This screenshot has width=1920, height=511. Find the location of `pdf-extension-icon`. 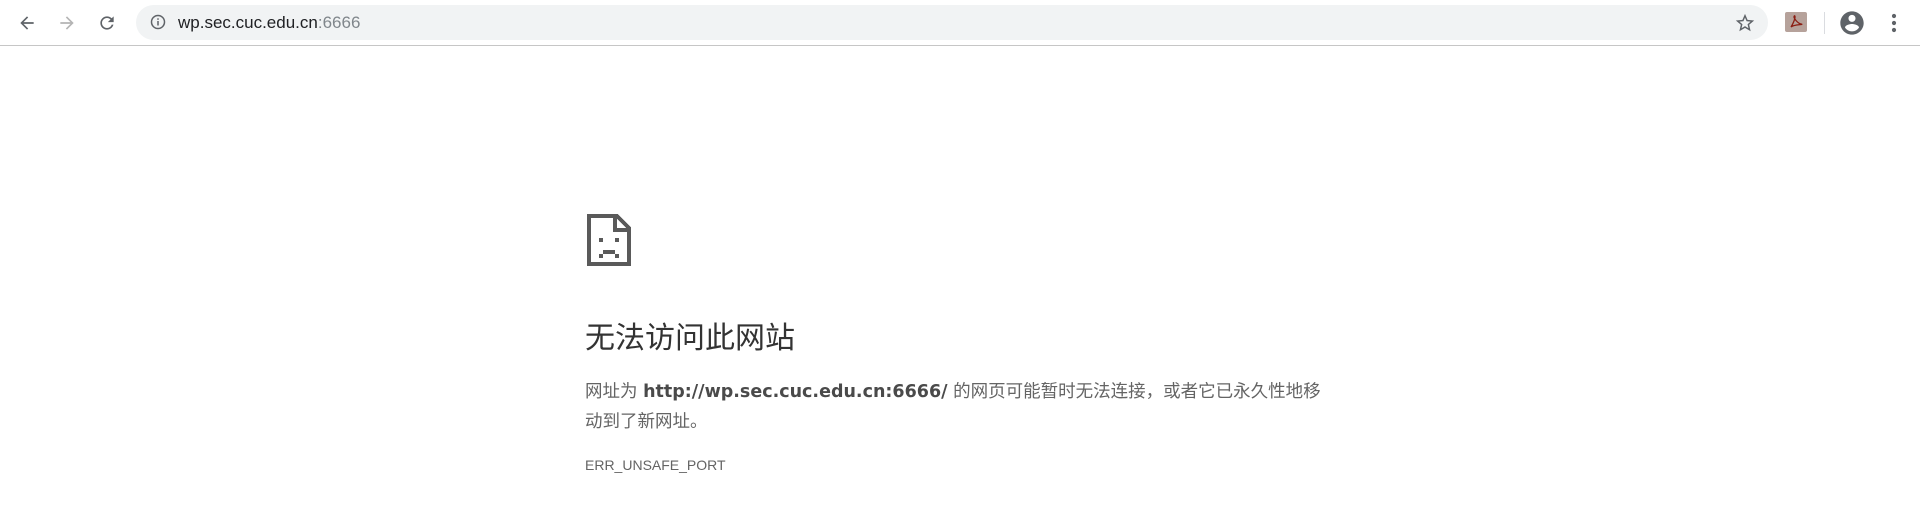

pdf-extension-icon is located at coordinates (1796, 22).